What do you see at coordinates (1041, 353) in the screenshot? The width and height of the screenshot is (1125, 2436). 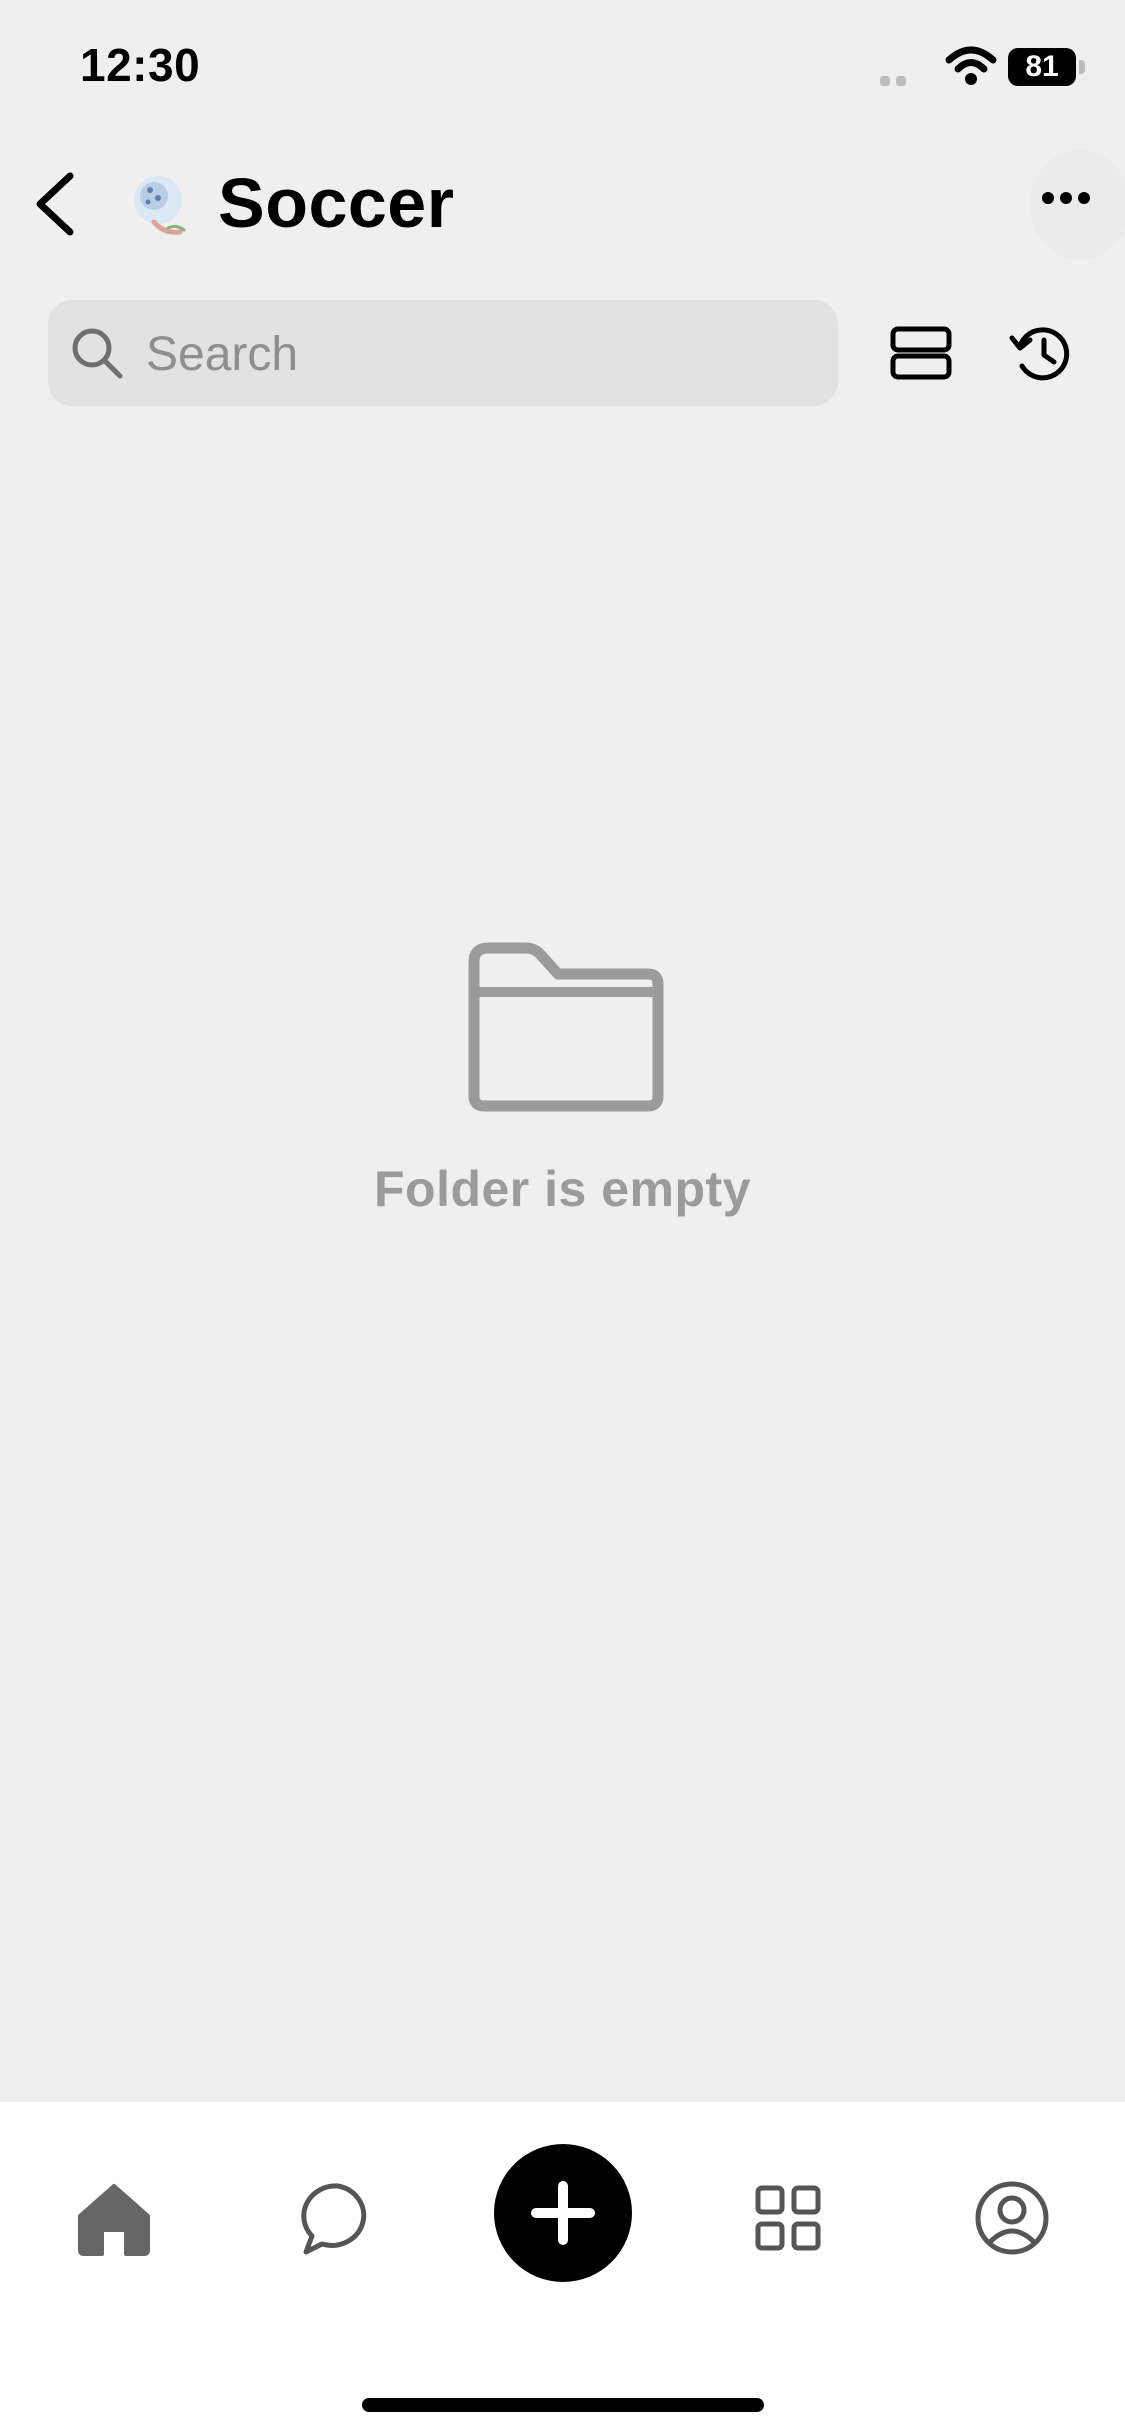 I see `history-icon` at bounding box center [1041, 353].